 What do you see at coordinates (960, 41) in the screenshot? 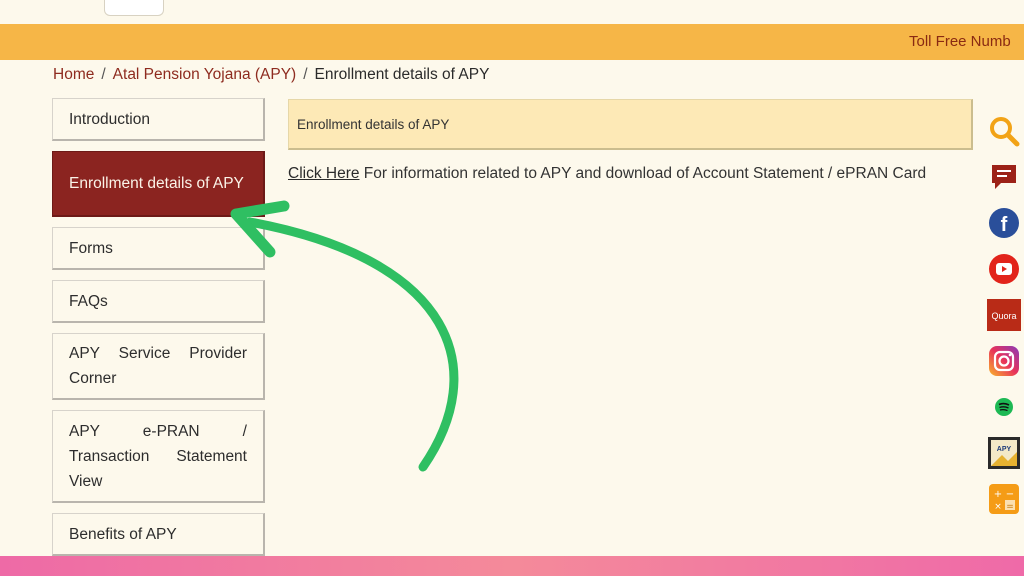
I see `toll-free-ticker: Toll Free Numb` at bounding box center [960, 41].